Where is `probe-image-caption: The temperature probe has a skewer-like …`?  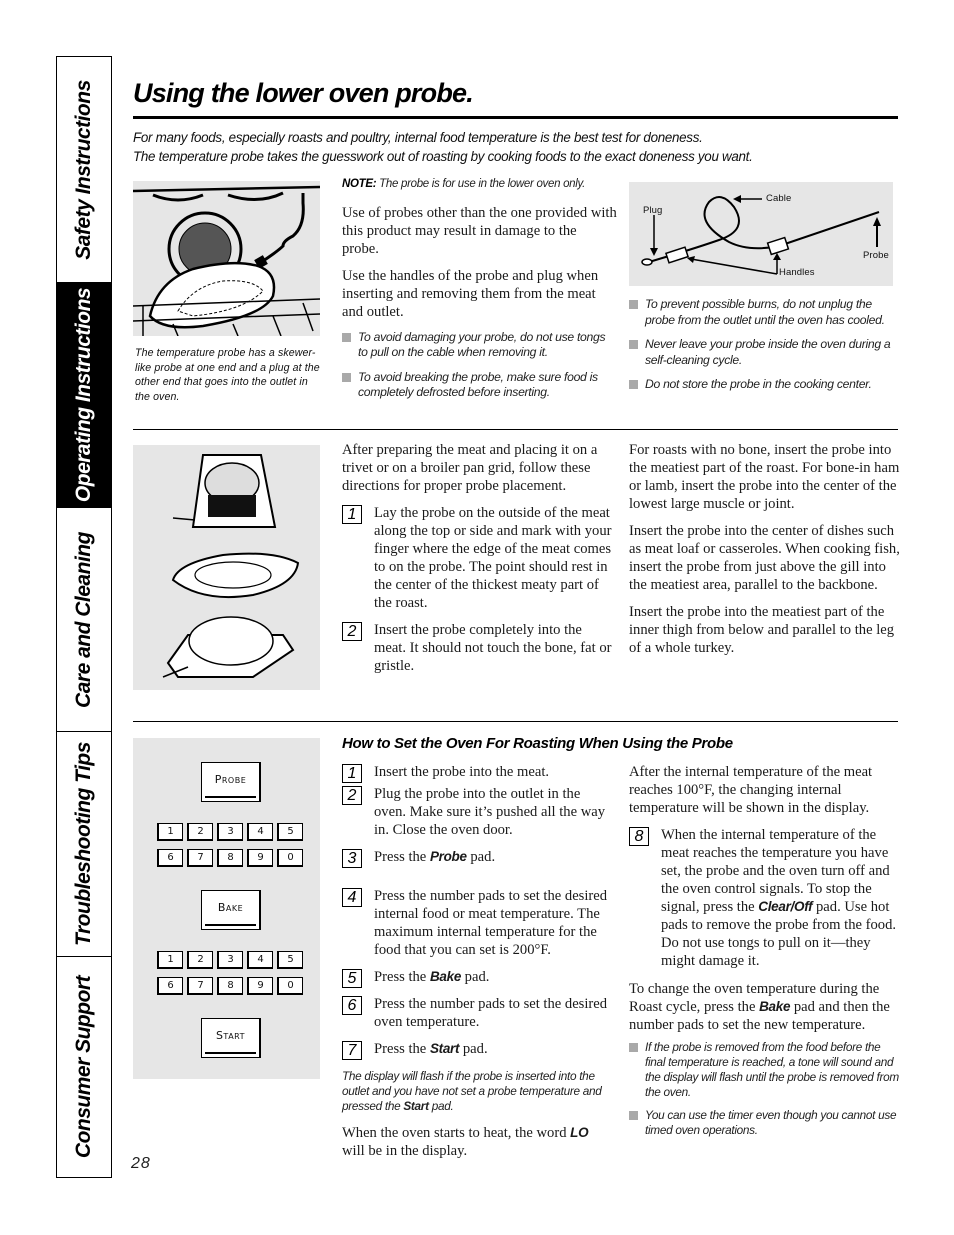 probe-image-caption: The temperature probe has a skewer-like … is located at coordinates (227, 375).